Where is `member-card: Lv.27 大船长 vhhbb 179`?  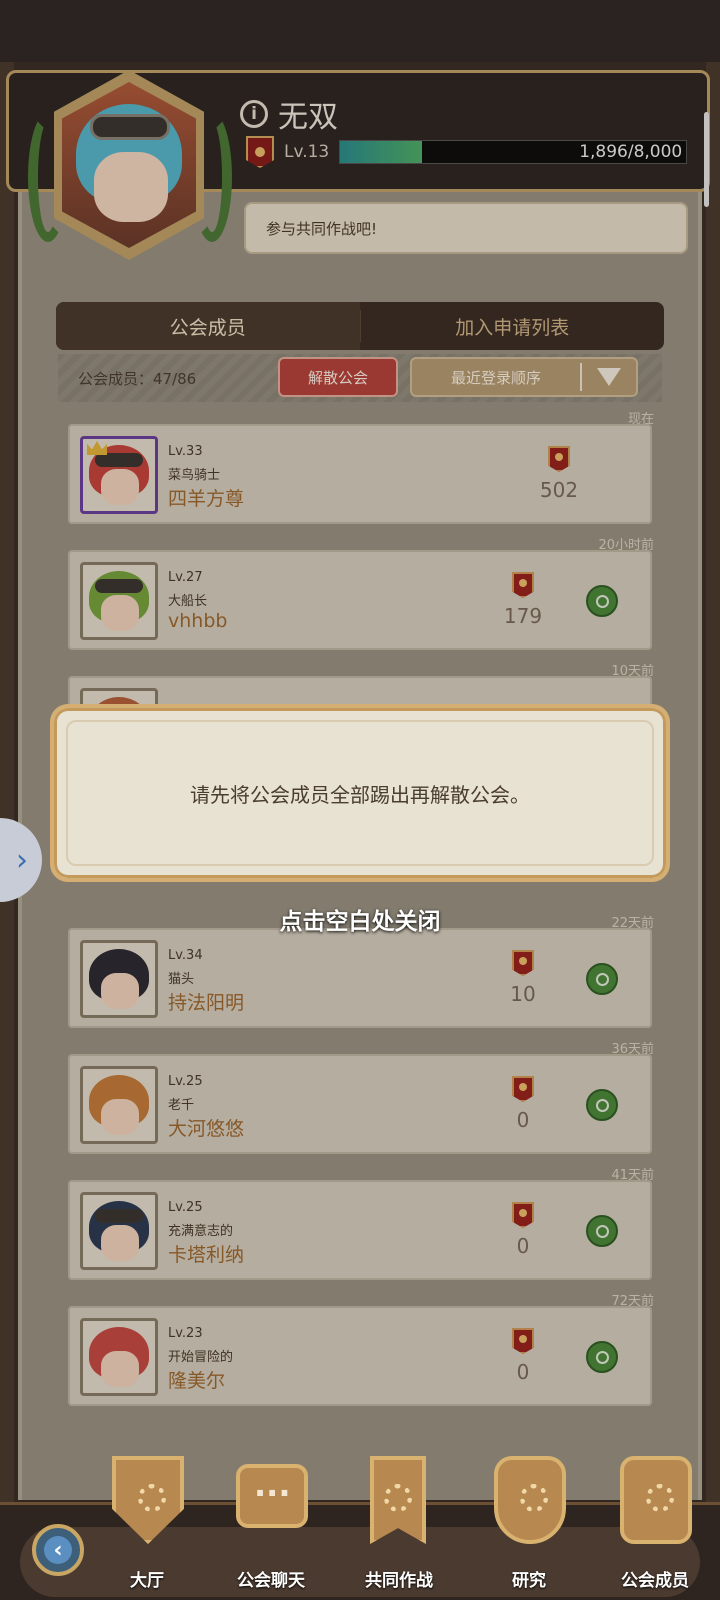
member-card: Lv.27 大船长 vhhbb 179 is located at coordinates (360, 600).